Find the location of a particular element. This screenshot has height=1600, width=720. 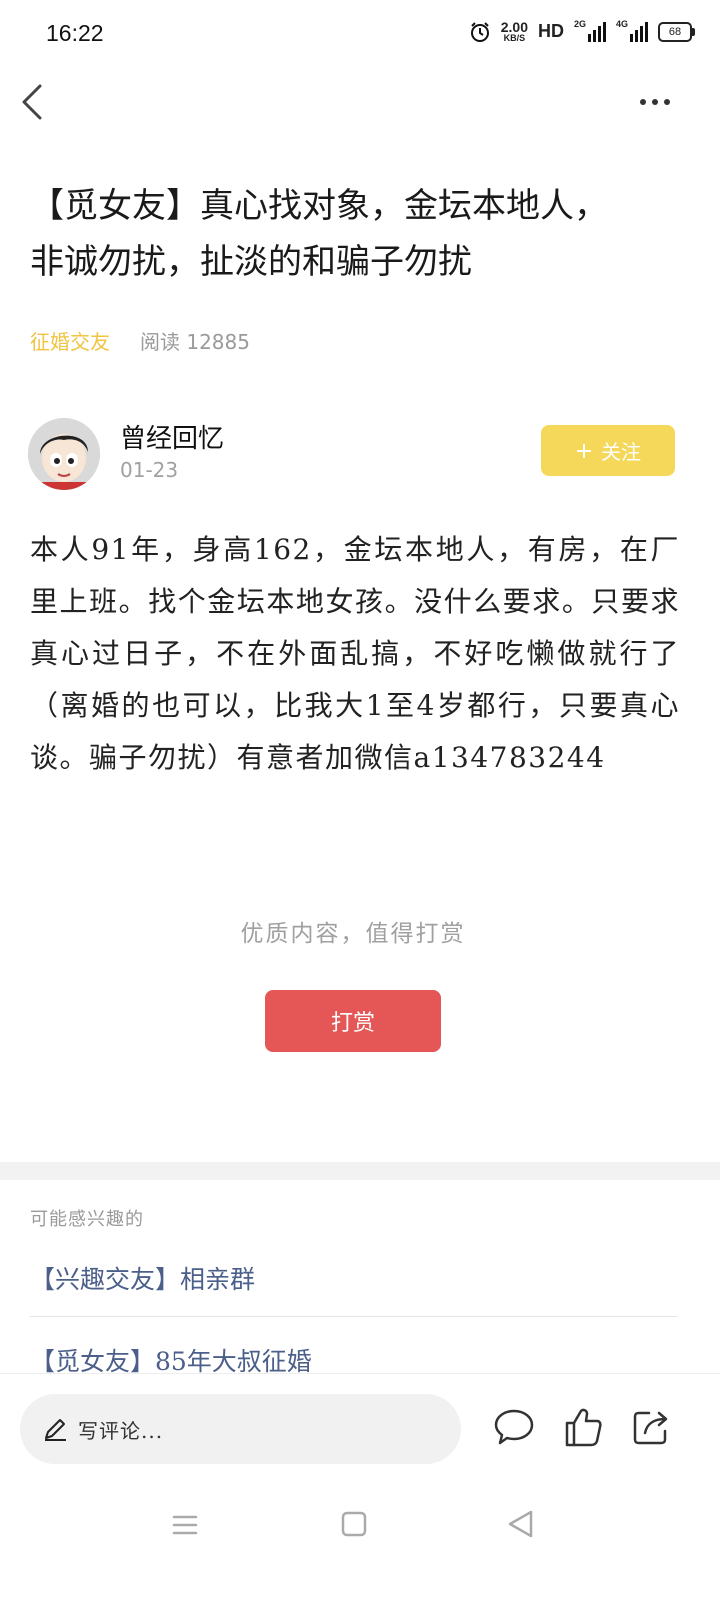

home-icon is located at coordinates (354, 1524).